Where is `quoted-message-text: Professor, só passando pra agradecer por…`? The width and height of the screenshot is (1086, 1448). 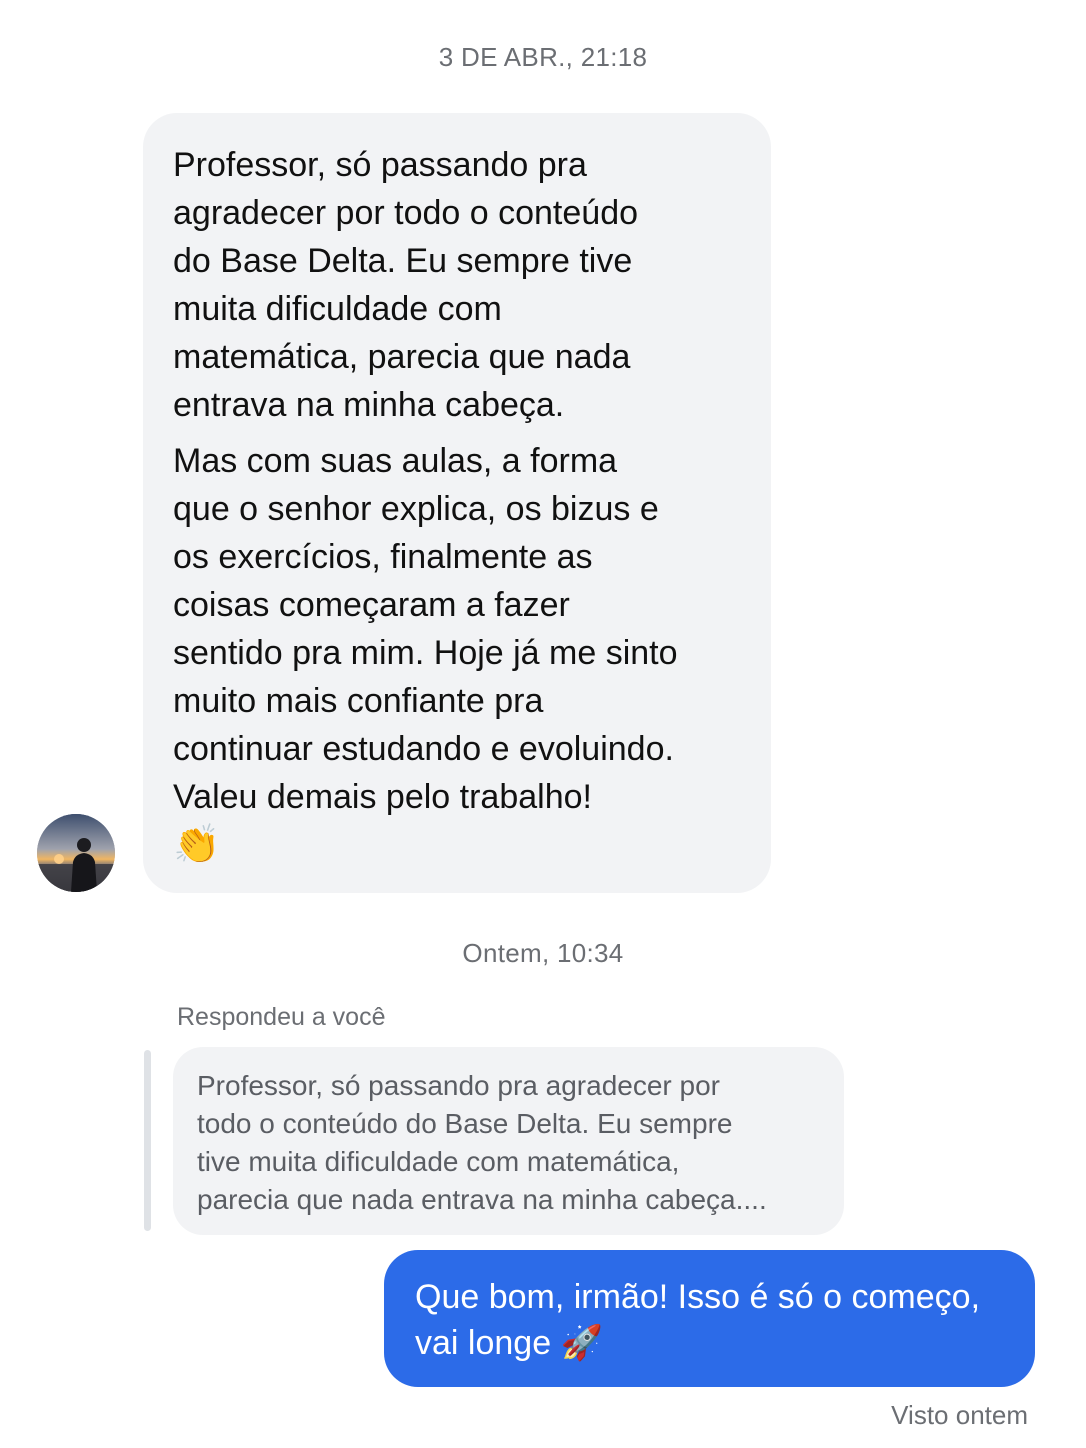
quoted-message-text: Professor, só passando pra agradecer por… is located at coordinates (482, 1142).